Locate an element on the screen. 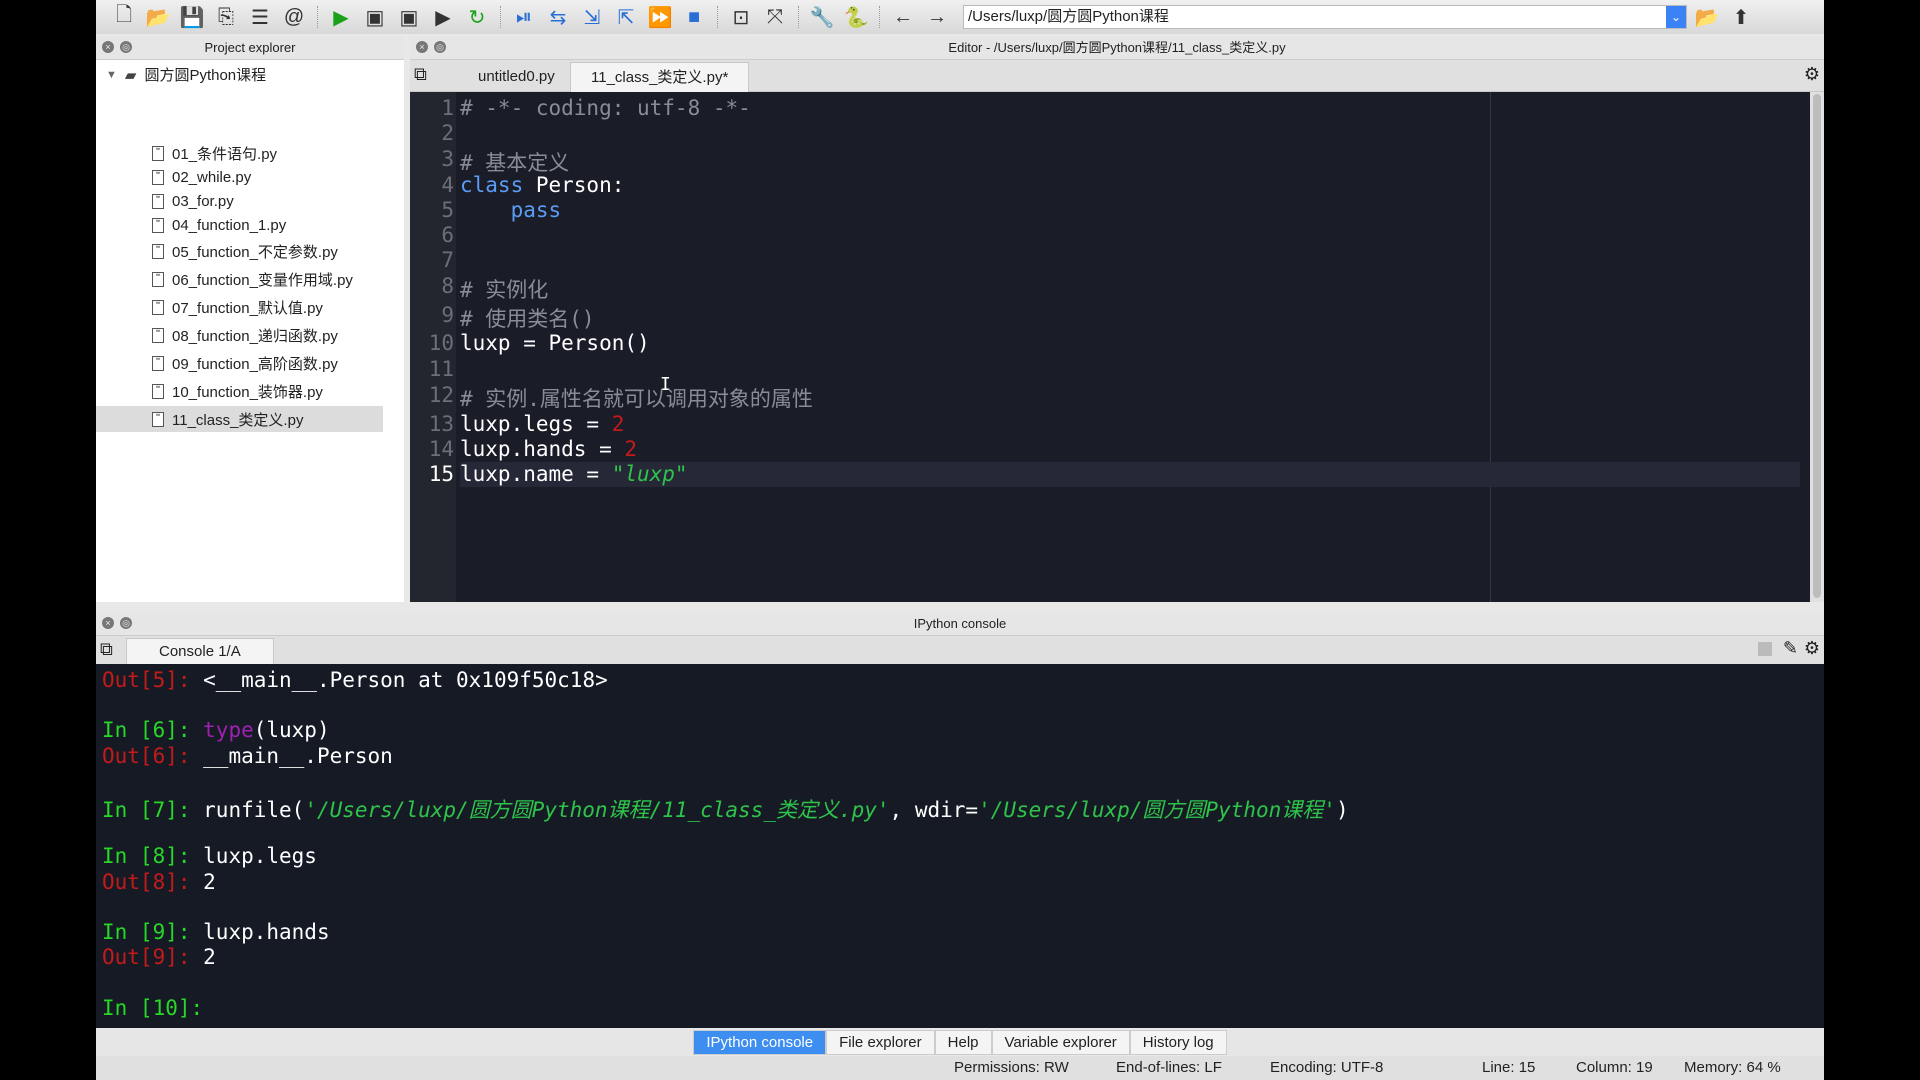 This screenshot has width=1920, height=1080. file-item: ≡ 08_function_递归函数.py is located at coordinates (292, 335).